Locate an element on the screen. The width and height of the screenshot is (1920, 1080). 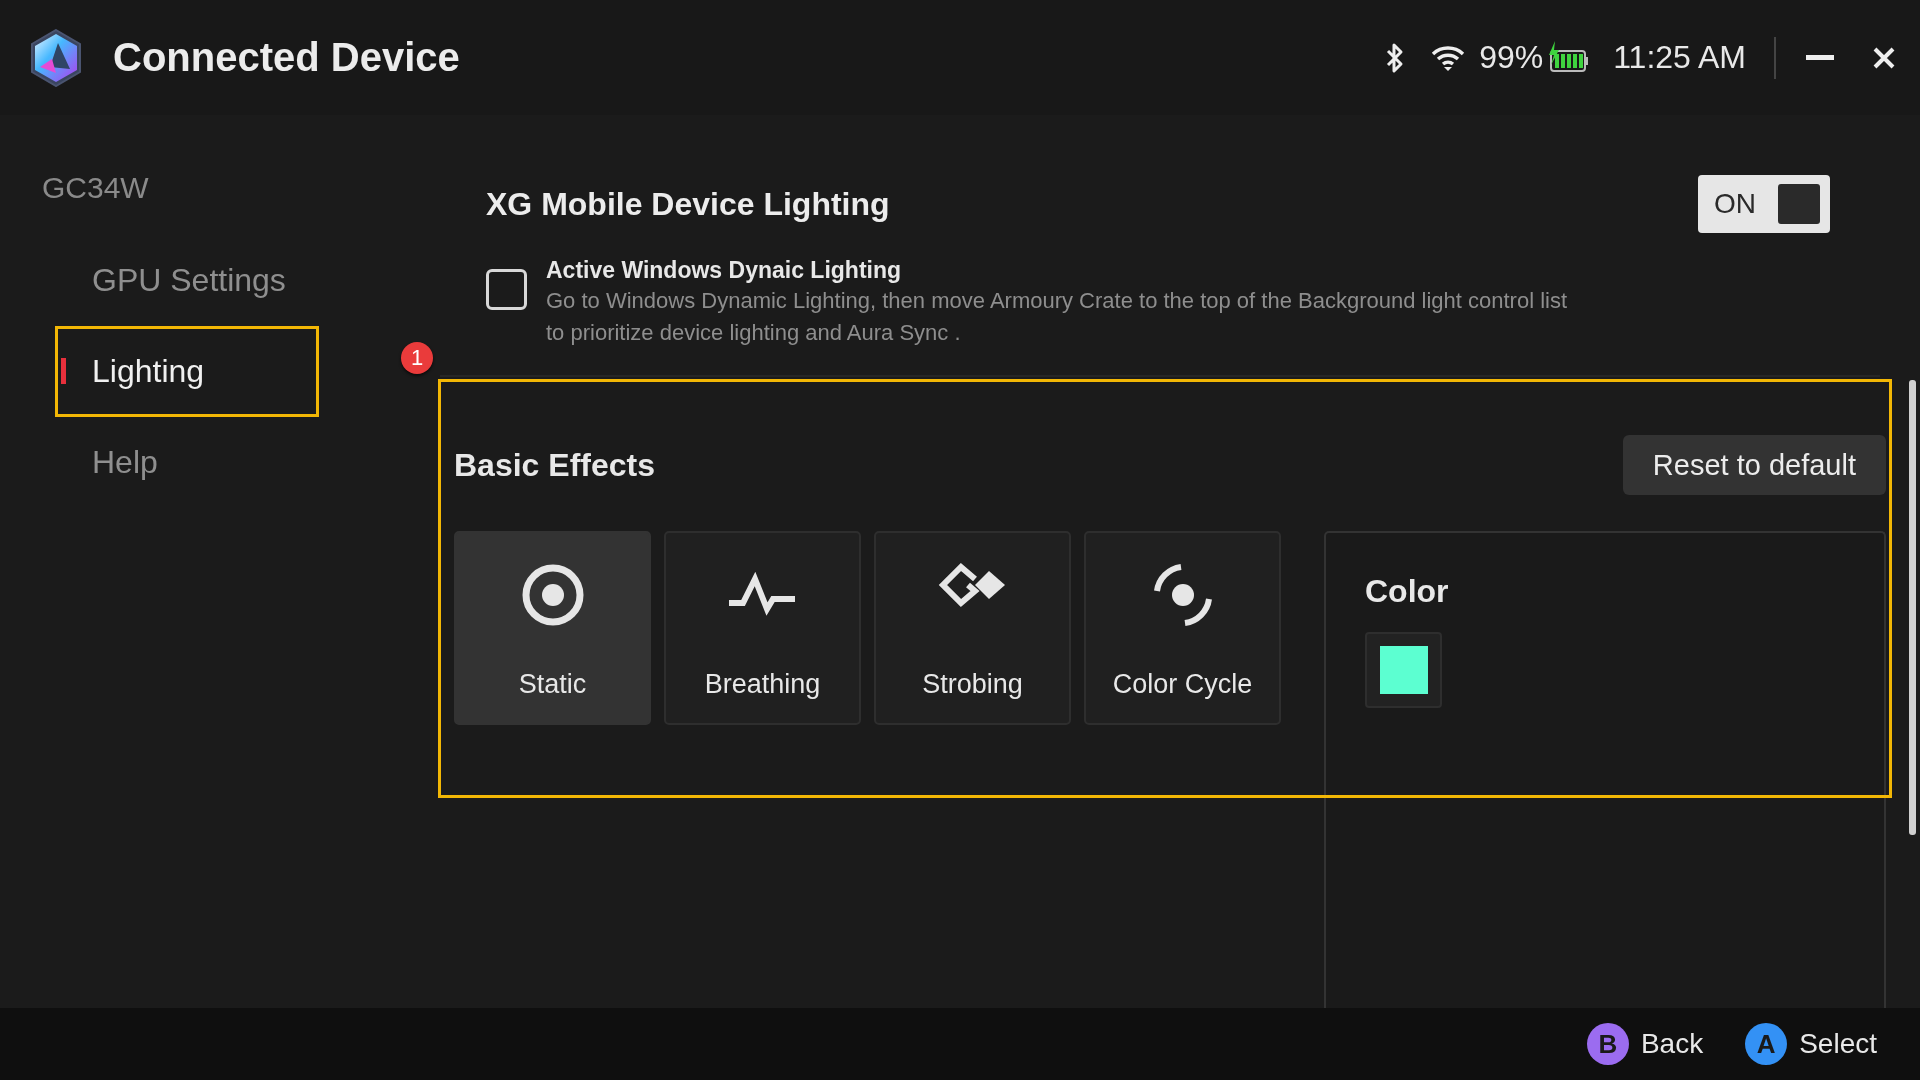
effect-tile: Color Cycle is located at coordinates (1182, 628).